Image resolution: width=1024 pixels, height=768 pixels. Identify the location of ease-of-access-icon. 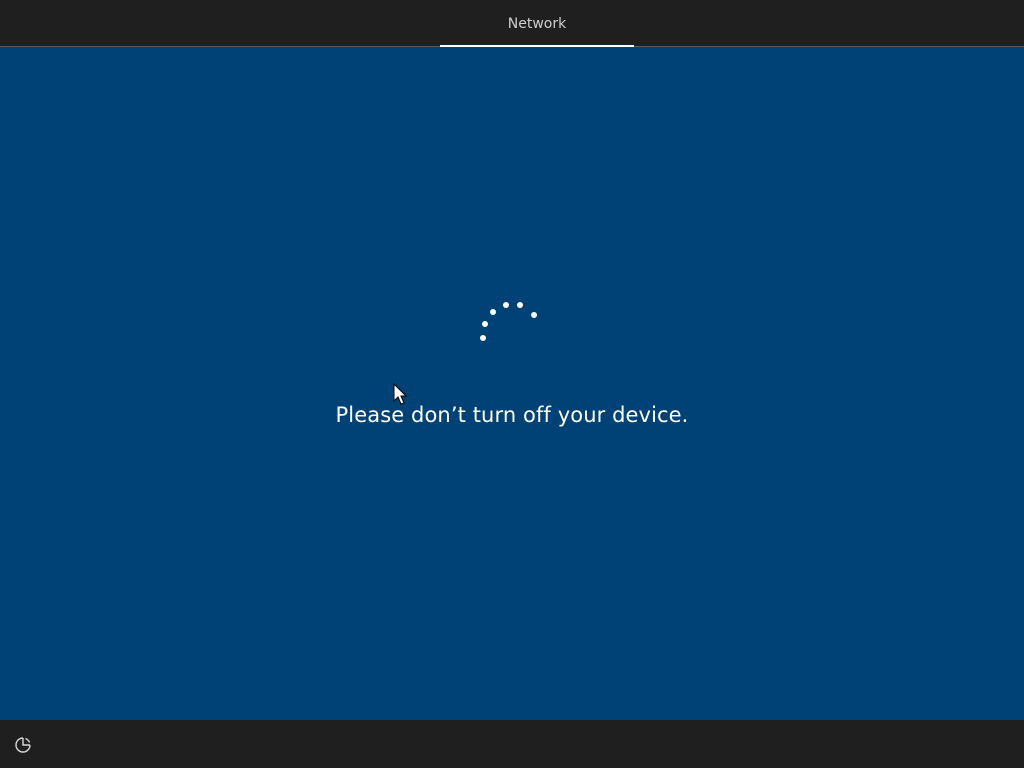
(23, 745).